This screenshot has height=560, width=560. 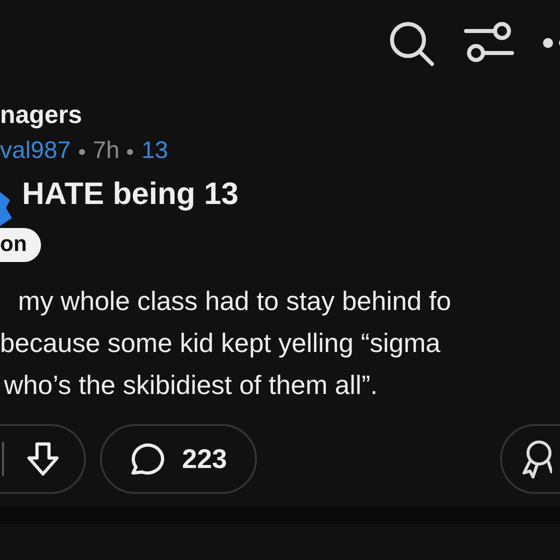 I want to click on body-text: because some kid kept yelling “sigma, so click(x=221, y=343).